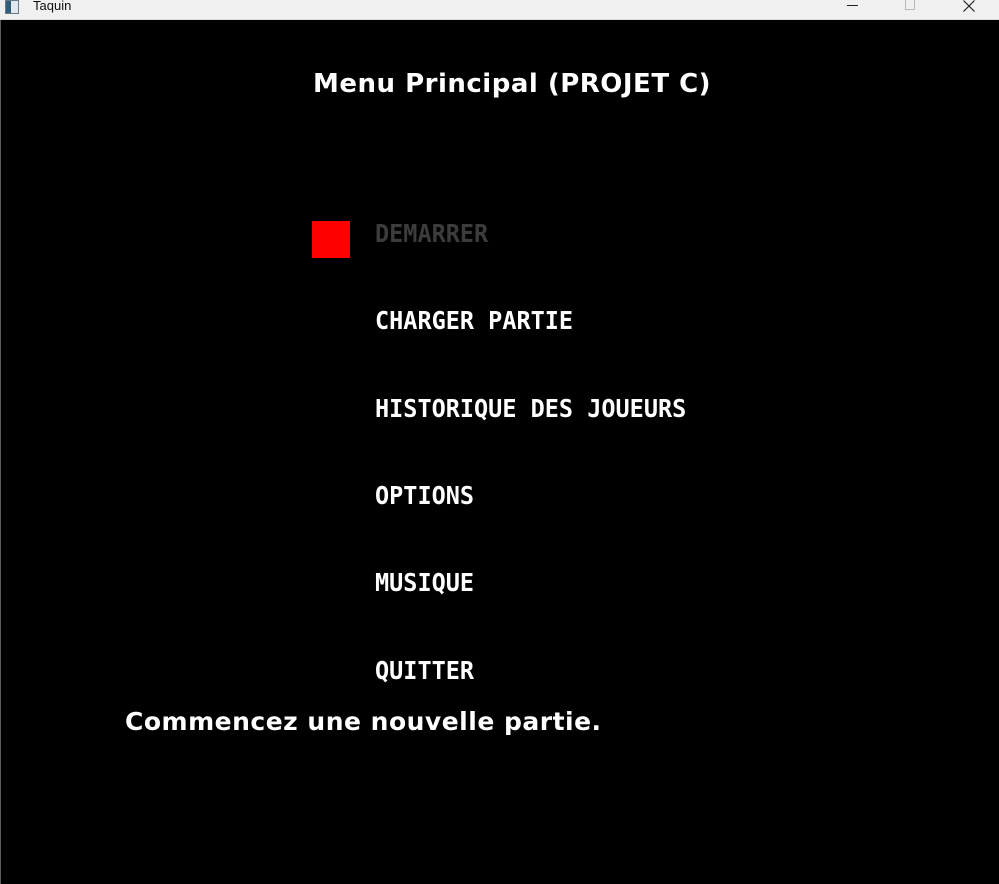 The image size is (999, 884). I want to click on menu-item-historique-des-joueurs: HISTORIQUE DES JOUEURS, so click(530, 409).